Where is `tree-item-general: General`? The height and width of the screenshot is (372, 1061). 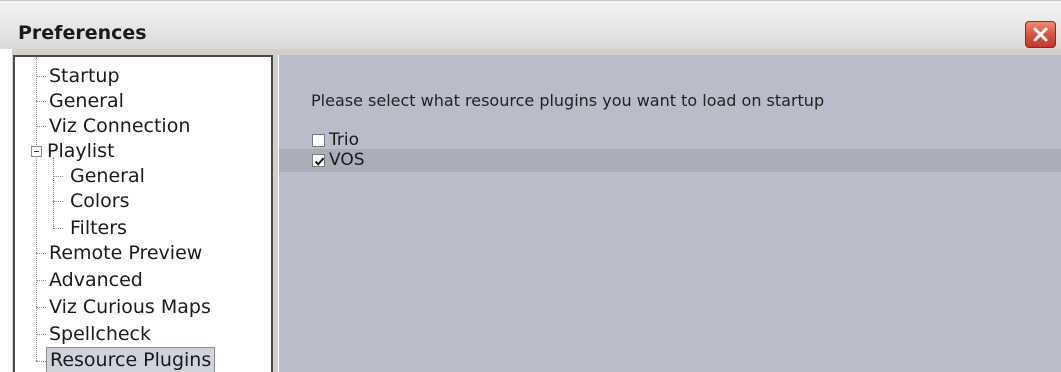 tree-item-general: General is located at coordinates (86, 101).